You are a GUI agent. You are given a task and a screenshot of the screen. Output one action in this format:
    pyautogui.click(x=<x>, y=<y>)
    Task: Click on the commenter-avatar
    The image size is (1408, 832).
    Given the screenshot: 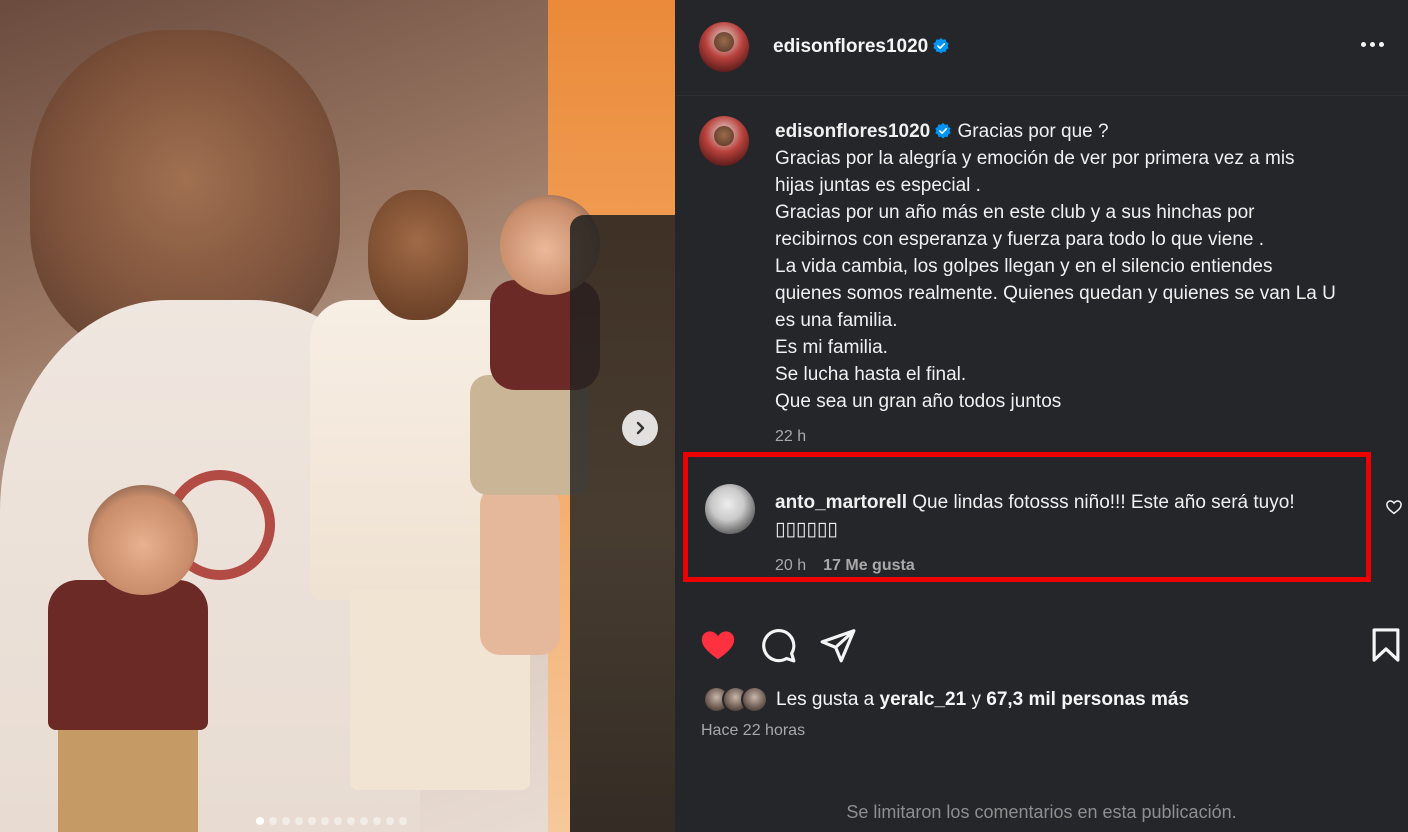 What is the action you would take?
    pyautogui.click(x=730, y=509)
    